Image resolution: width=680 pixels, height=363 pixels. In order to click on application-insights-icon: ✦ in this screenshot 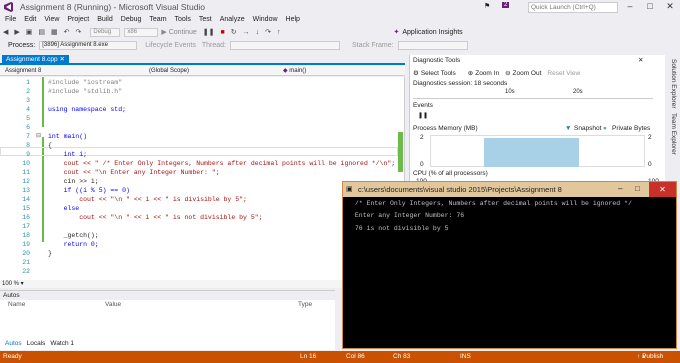, I will do `click(396, 32)`.